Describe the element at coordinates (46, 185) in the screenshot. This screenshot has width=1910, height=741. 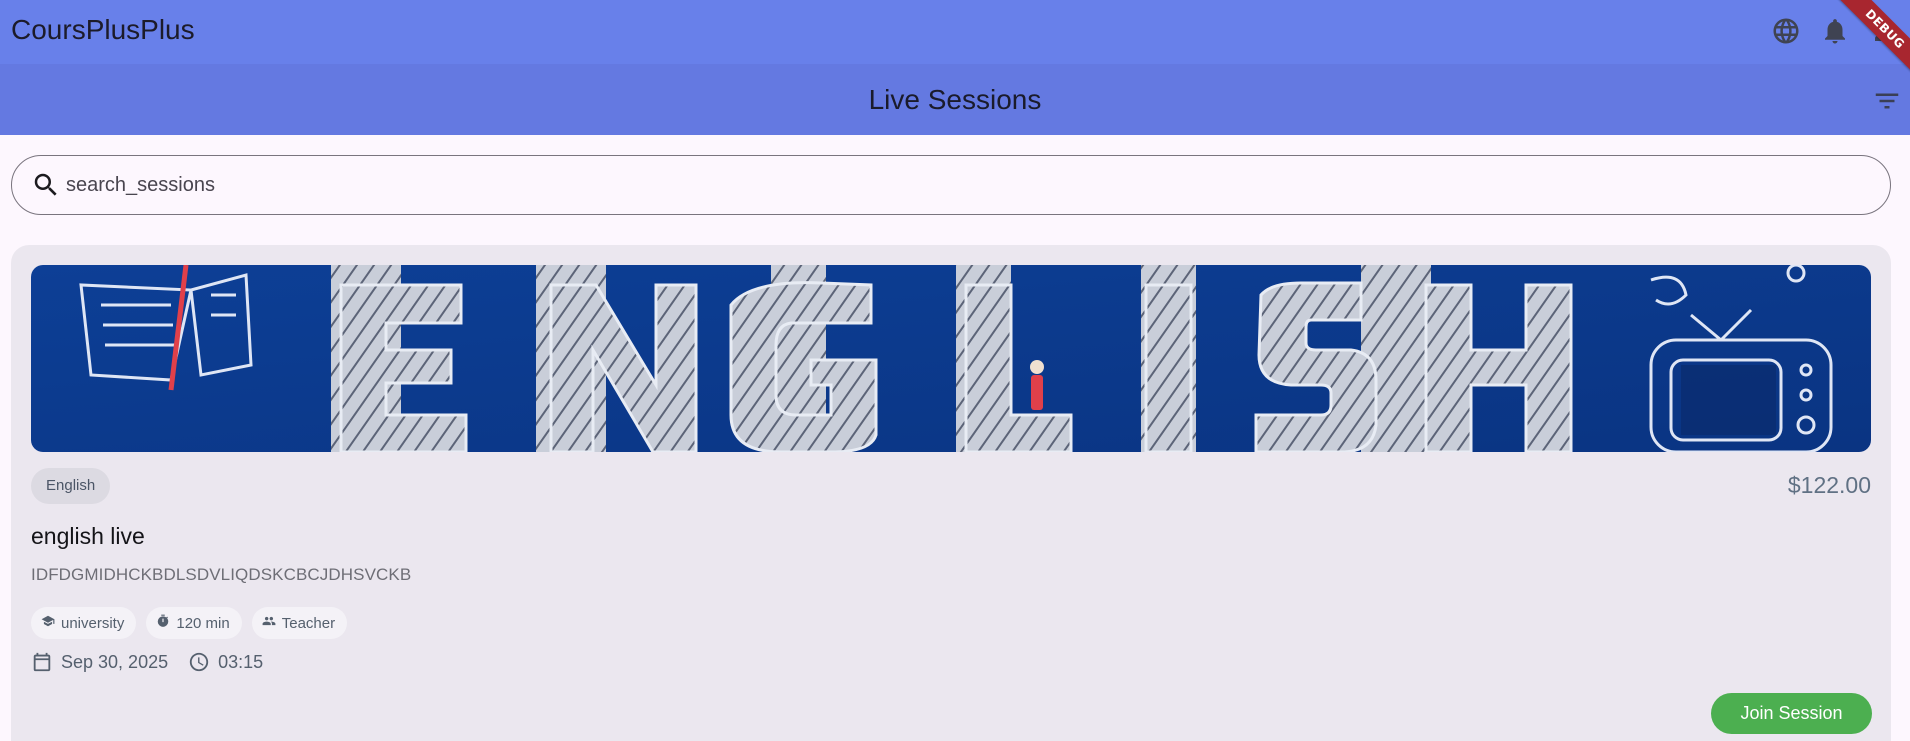
I see `search-icon` at that location.